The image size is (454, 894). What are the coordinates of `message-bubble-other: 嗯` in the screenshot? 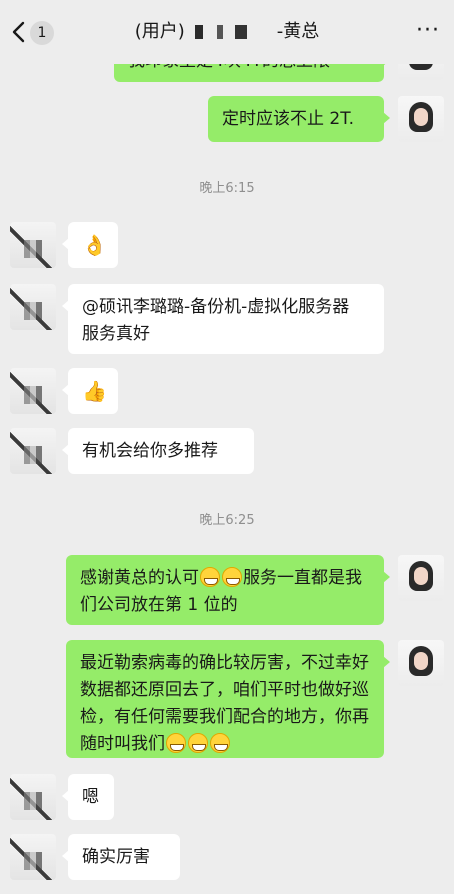 It's located at (88, 797).